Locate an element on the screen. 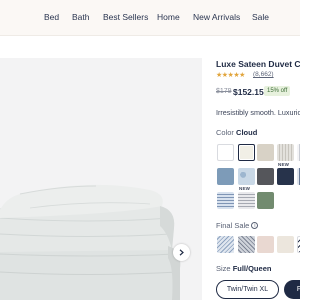  swatch-sage is located at coordinates (265, 200).